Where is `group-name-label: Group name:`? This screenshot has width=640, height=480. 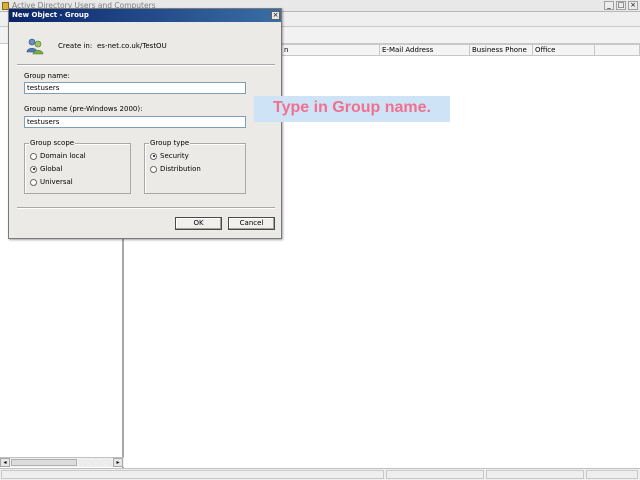 group-name-label: Group name: is located at coordinates (47, 76).